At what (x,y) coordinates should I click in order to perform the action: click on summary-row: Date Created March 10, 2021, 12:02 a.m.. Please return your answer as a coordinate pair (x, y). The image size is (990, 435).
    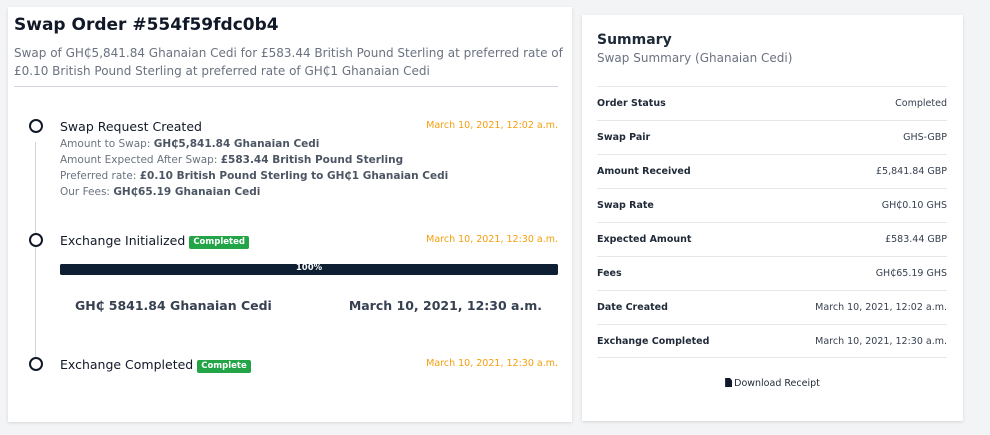
    Looking at the image, I should click on (772, 307).